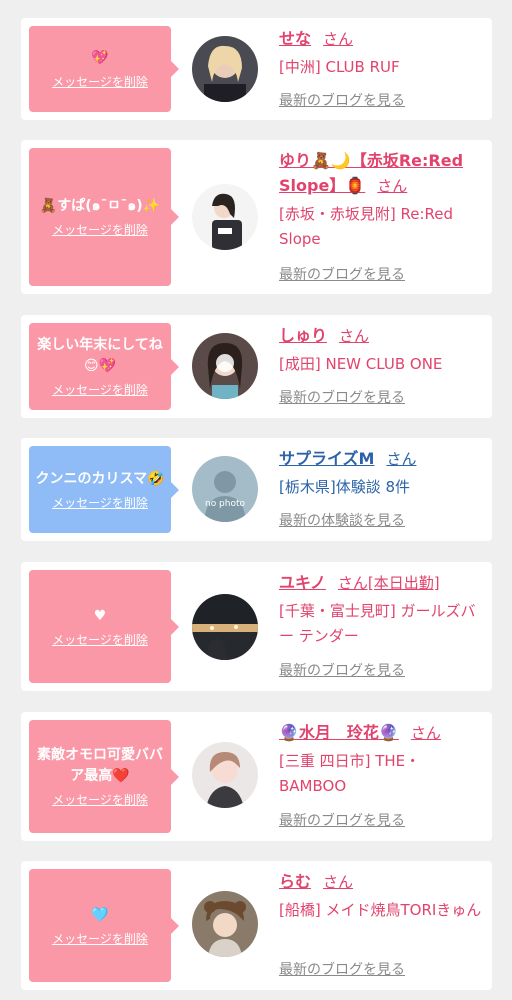  Describe the element at coordinates (350, 773) in the screenshot. I see `shop-label: [三重 四日市] THE・BAMBOO` at that location.